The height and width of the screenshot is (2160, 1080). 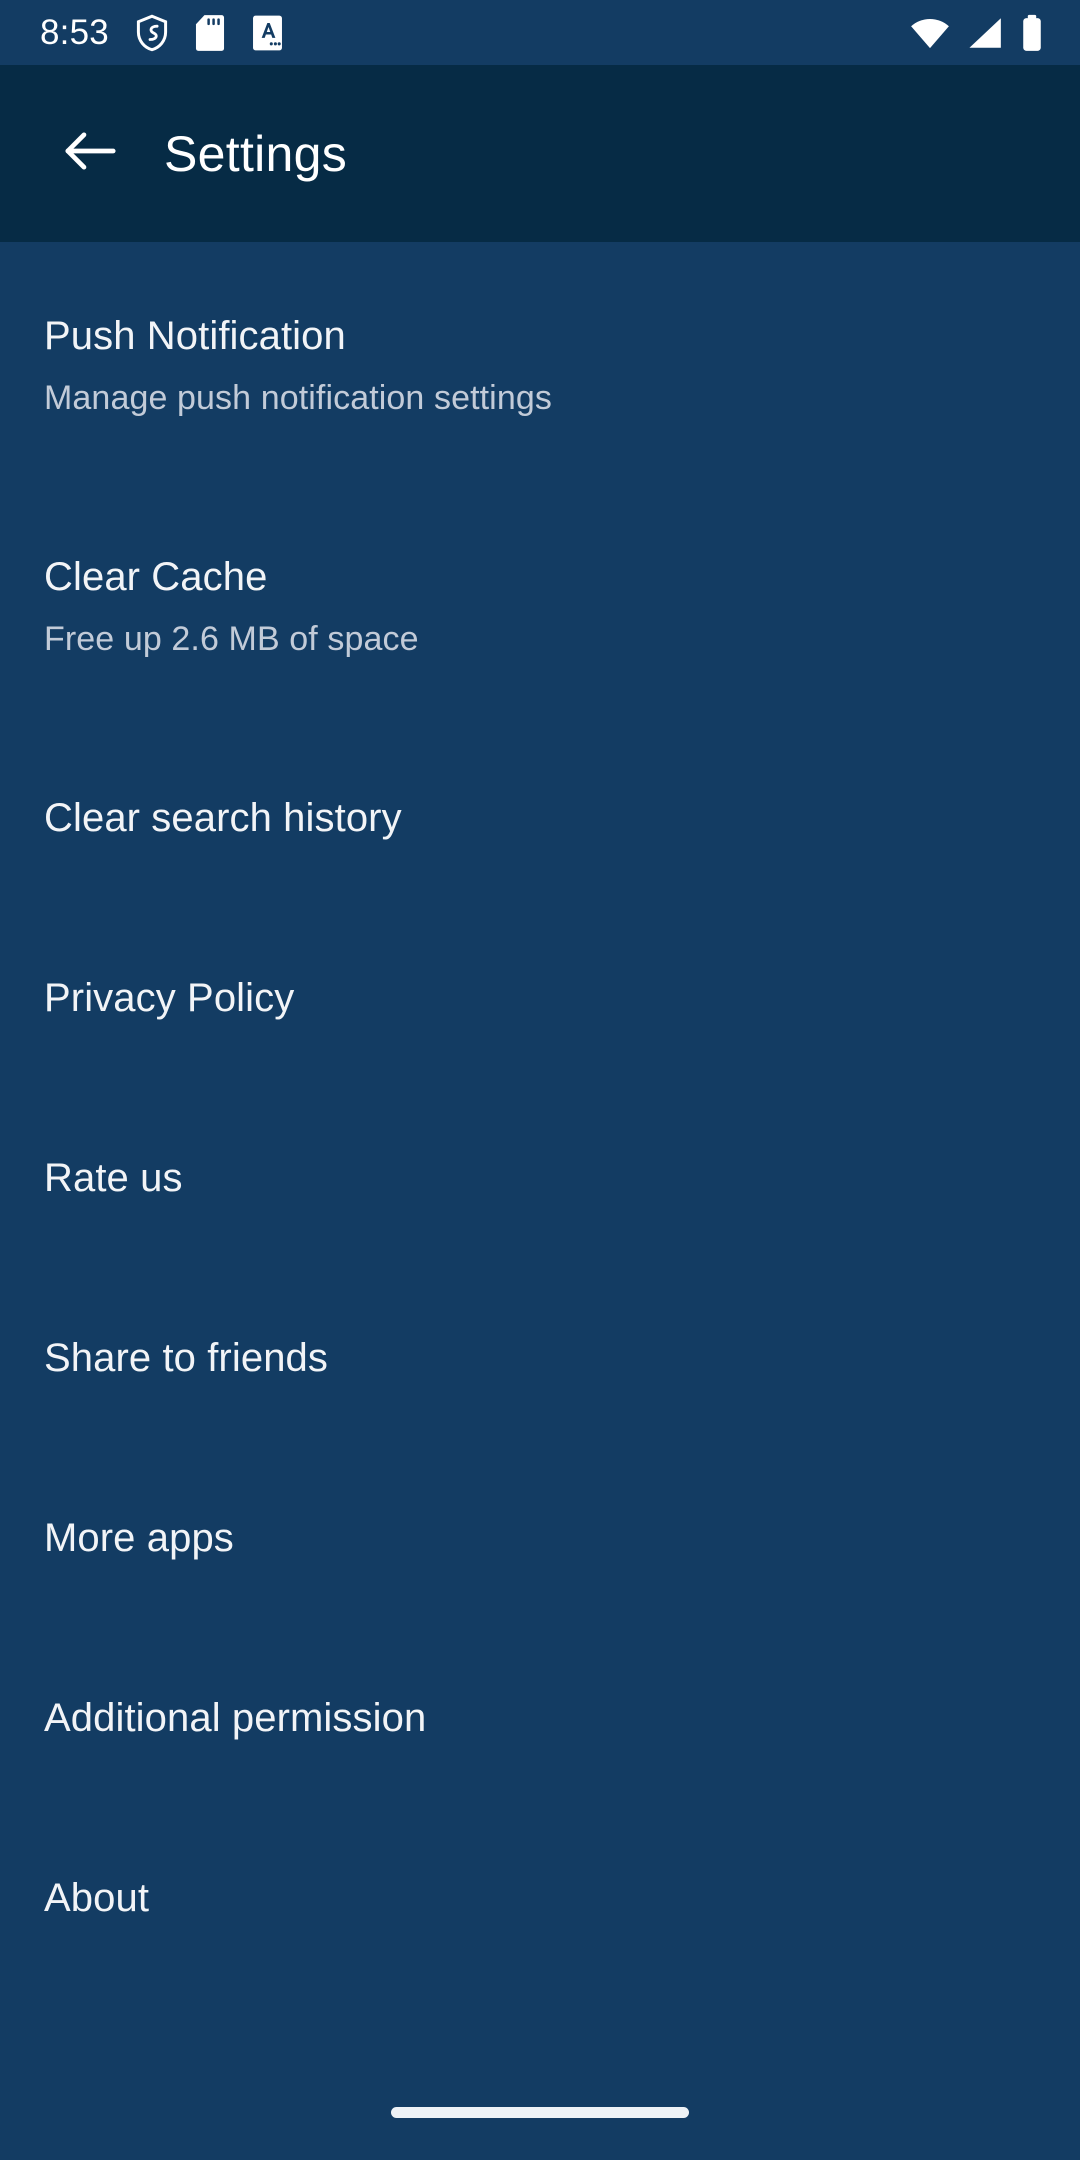 What do you see at coordinates (152, 33) in the screenshot?
I see `shield-icon` at bounding box center [152, 33].